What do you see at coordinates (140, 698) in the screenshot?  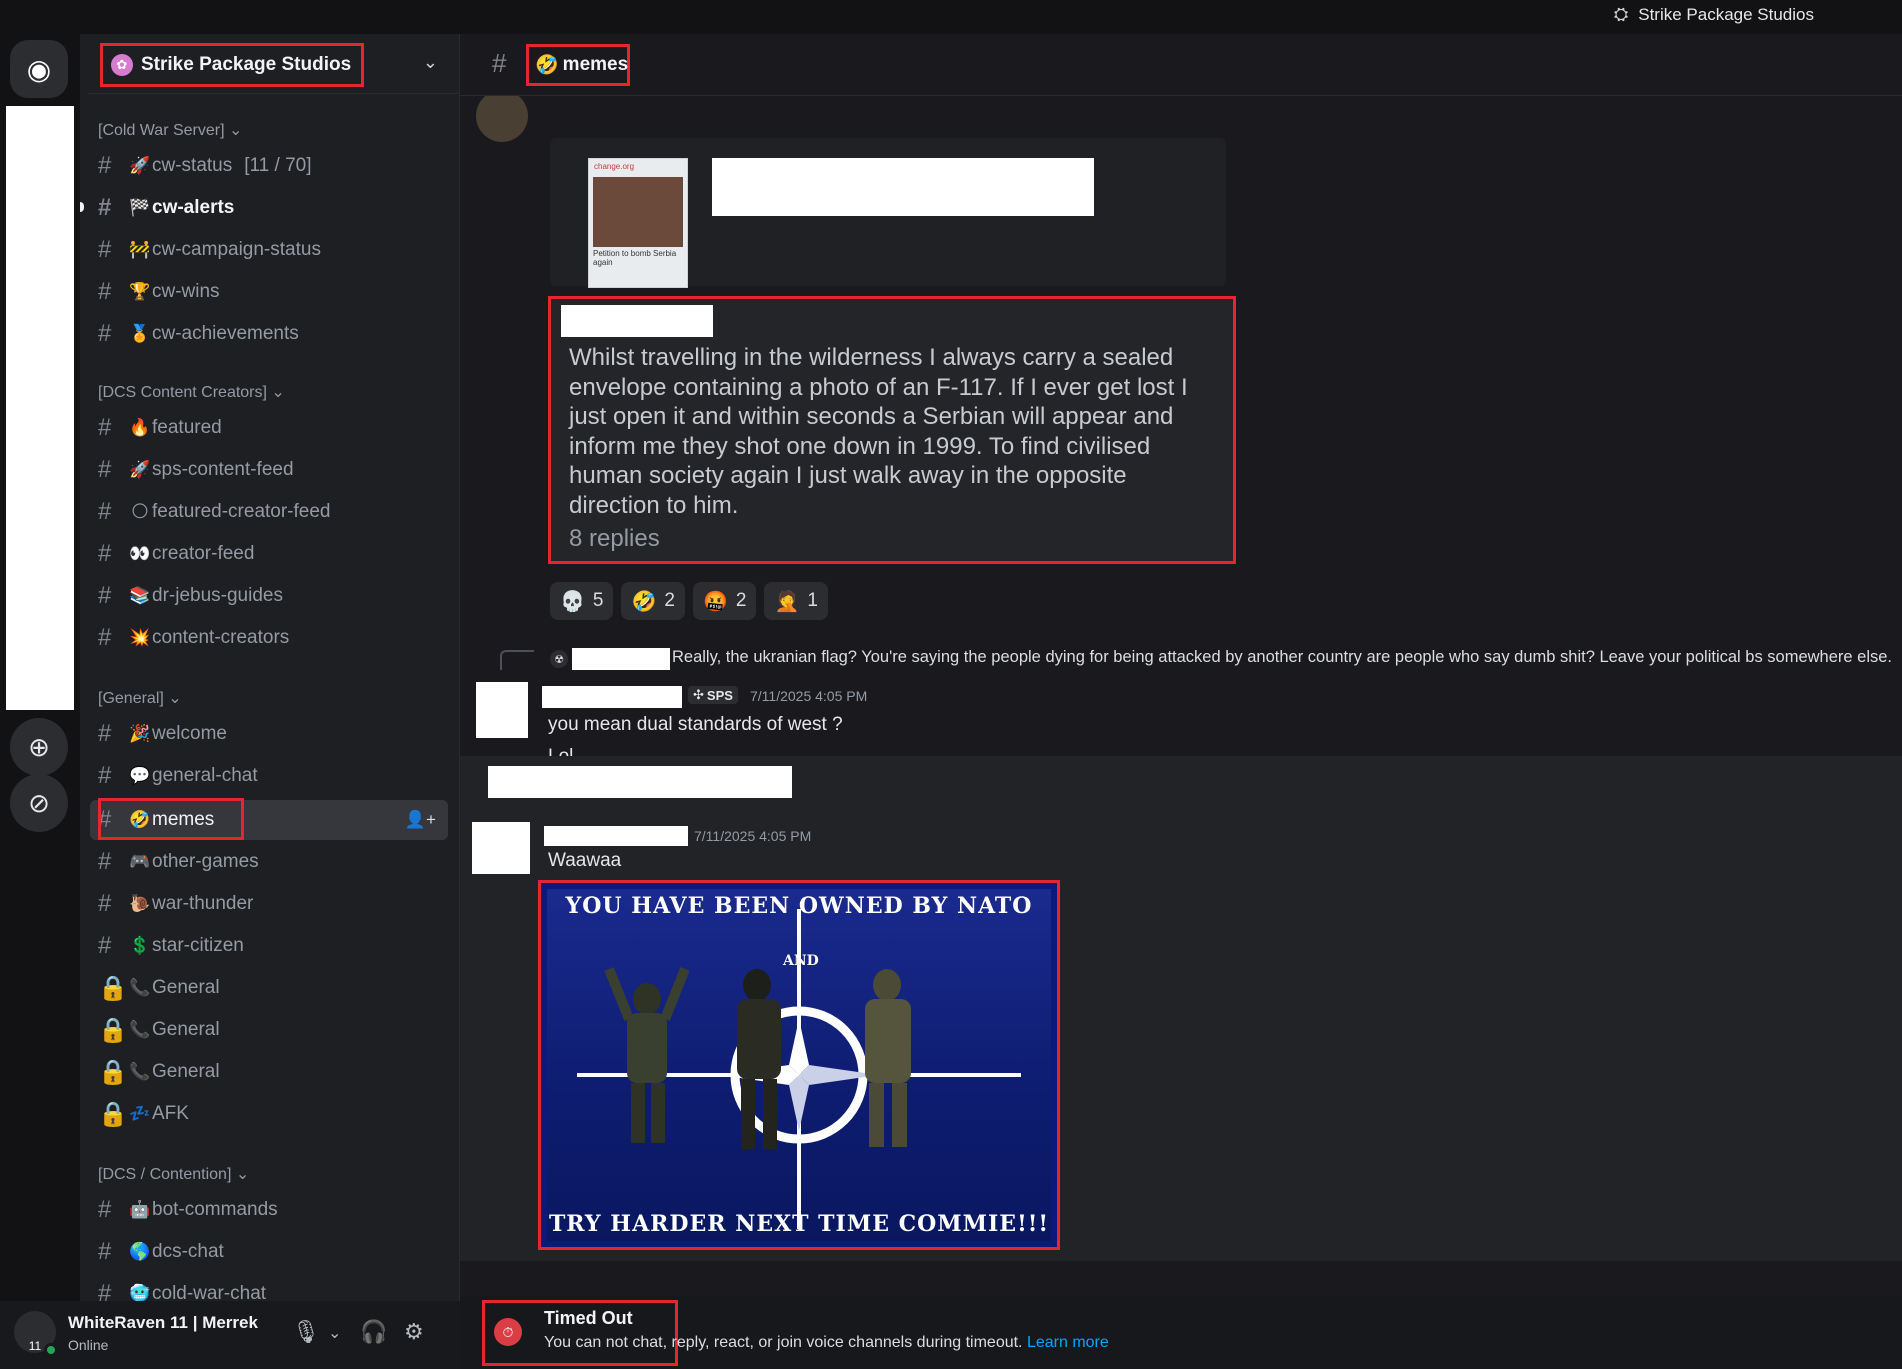 I see `category-general: [General] ⌄` at bounding box center [140, 698].